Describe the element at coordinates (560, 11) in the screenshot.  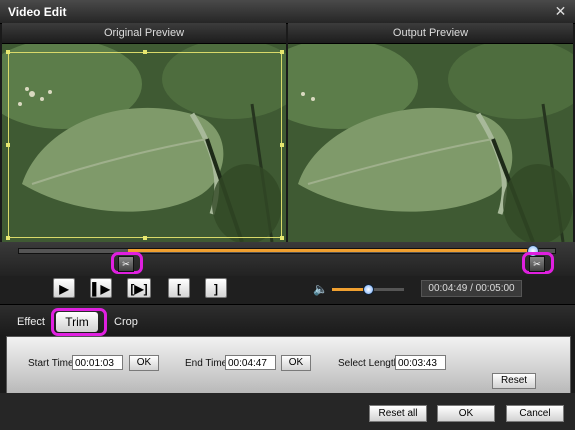
I see `close-icon: ✕` at that location.